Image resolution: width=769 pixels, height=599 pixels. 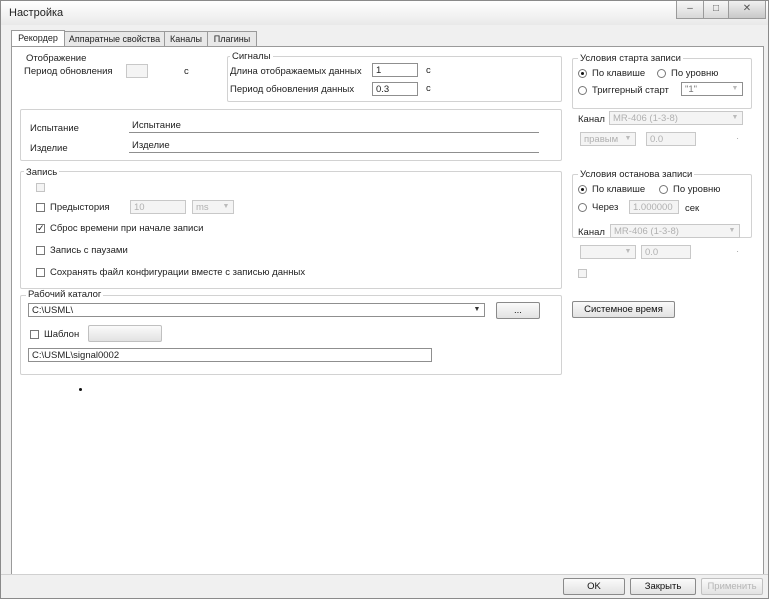 What do you see at coordinates (80, 389) in the screenshot?
I see `stray-dot` at bounding box center [80, 389].